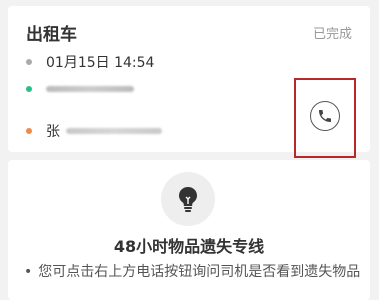 The image size is (379, 300). I want to click on lost-items-bullet: • 您可点击右上方电话按钮询问司机是否看到遗失物品, so click(194, 272).